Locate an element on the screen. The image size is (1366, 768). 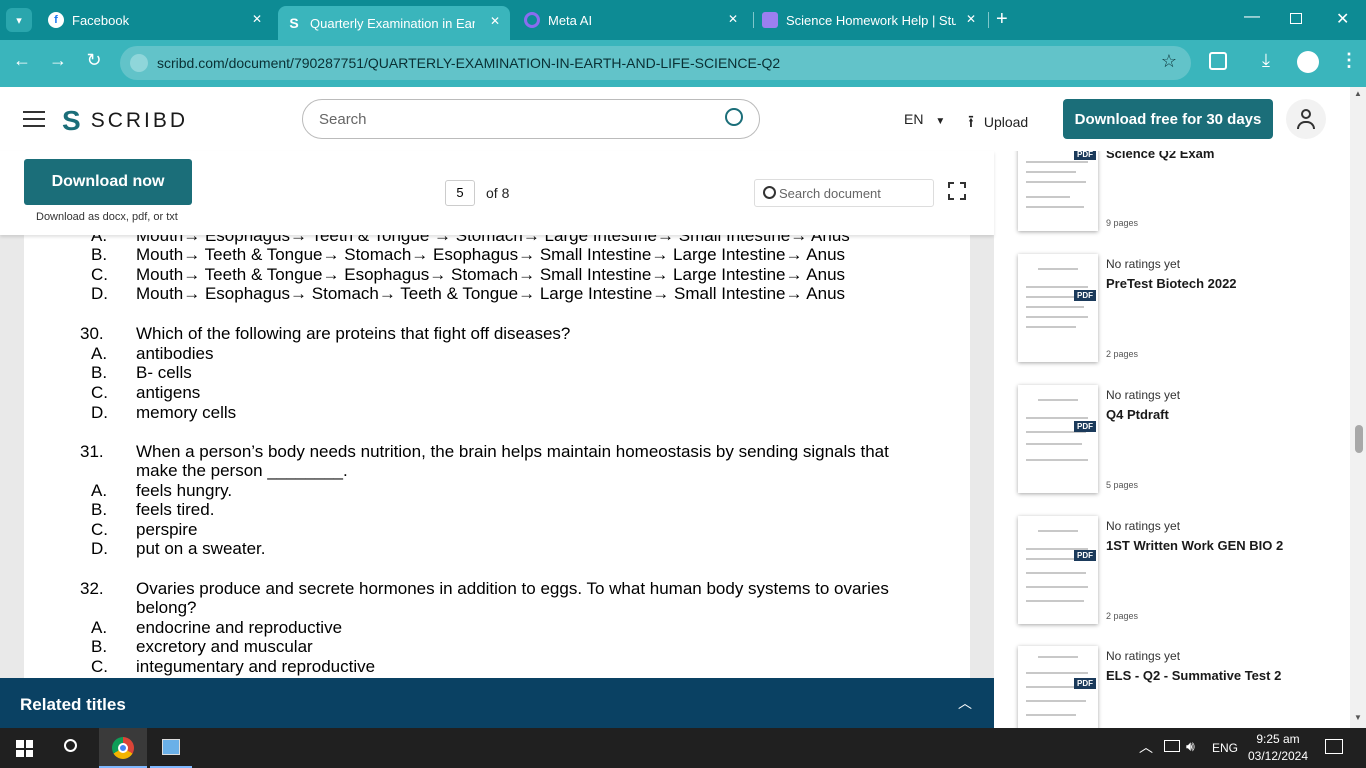
tab-search-button: ▾ is located at coordinates (19, 20).